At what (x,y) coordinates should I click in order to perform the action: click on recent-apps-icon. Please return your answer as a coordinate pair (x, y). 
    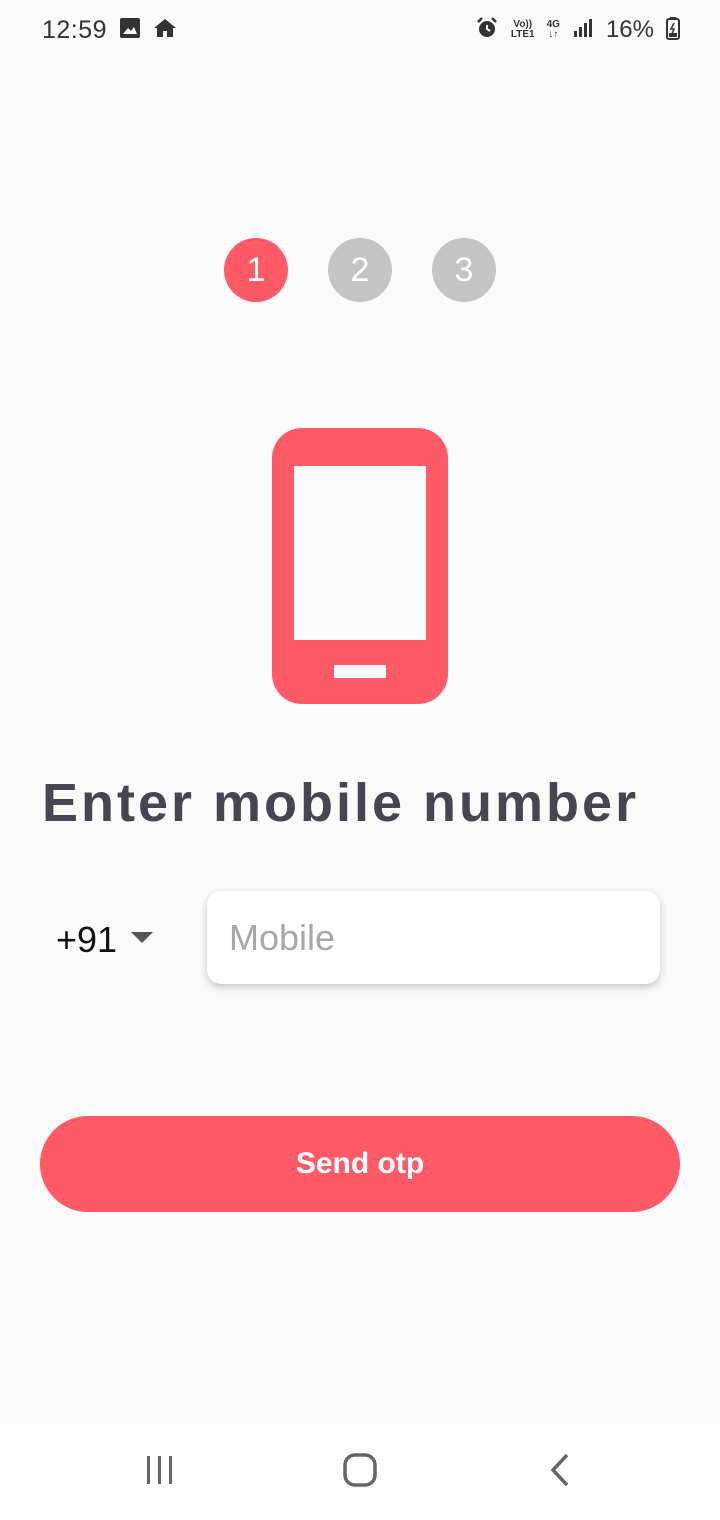
    Looking at the image, I should click on (160, 1472).